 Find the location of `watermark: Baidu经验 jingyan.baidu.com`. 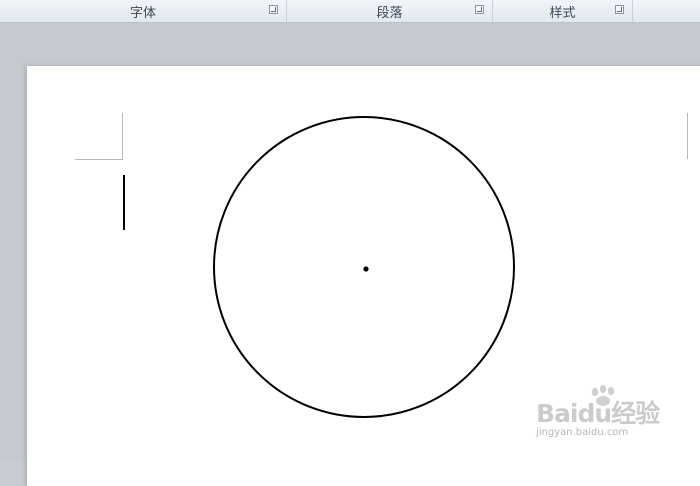

watermark: Baidu经验 jingyan.baidu.com is located at coordinates (601, 414).